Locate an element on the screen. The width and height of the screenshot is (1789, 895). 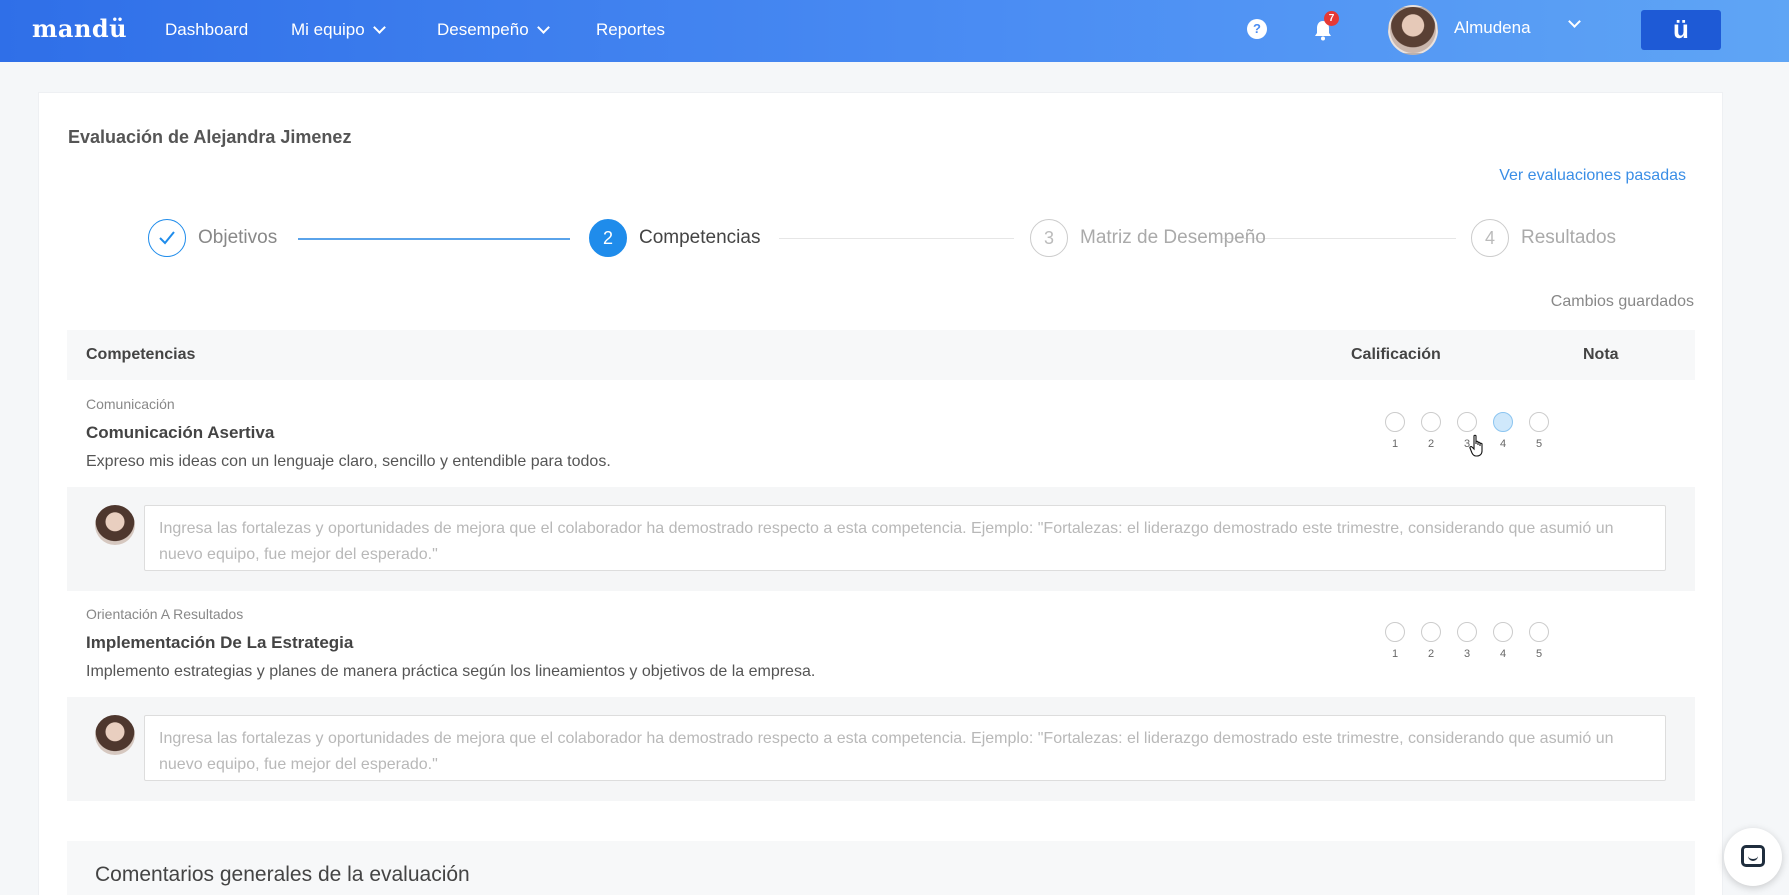
nav-reportes-label: Reportes is located at coordinates (630, 29).